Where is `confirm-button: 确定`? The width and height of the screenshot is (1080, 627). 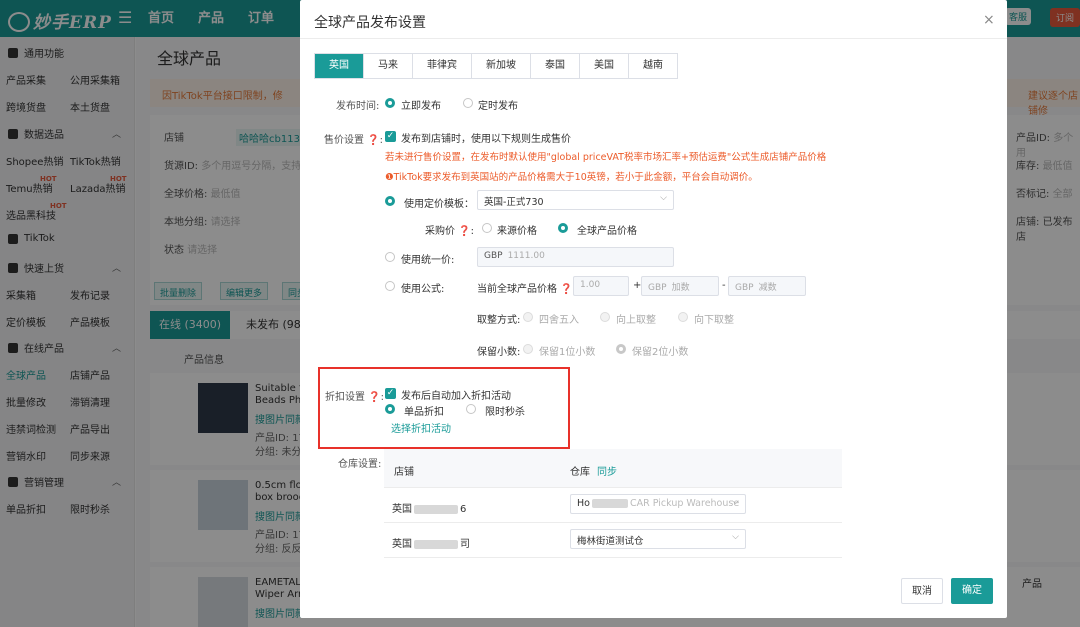
confirm-button: 确定 is located at coordinates (972, 591).